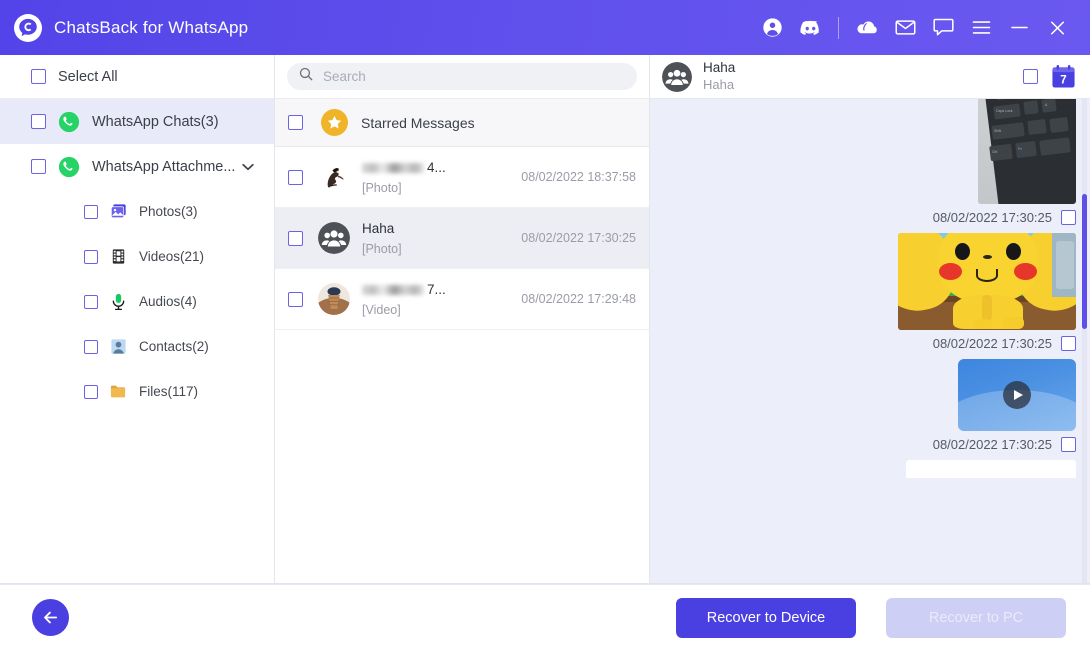 The image size is (1090, 650). I want to click on audios-icon, so click(118, 301).